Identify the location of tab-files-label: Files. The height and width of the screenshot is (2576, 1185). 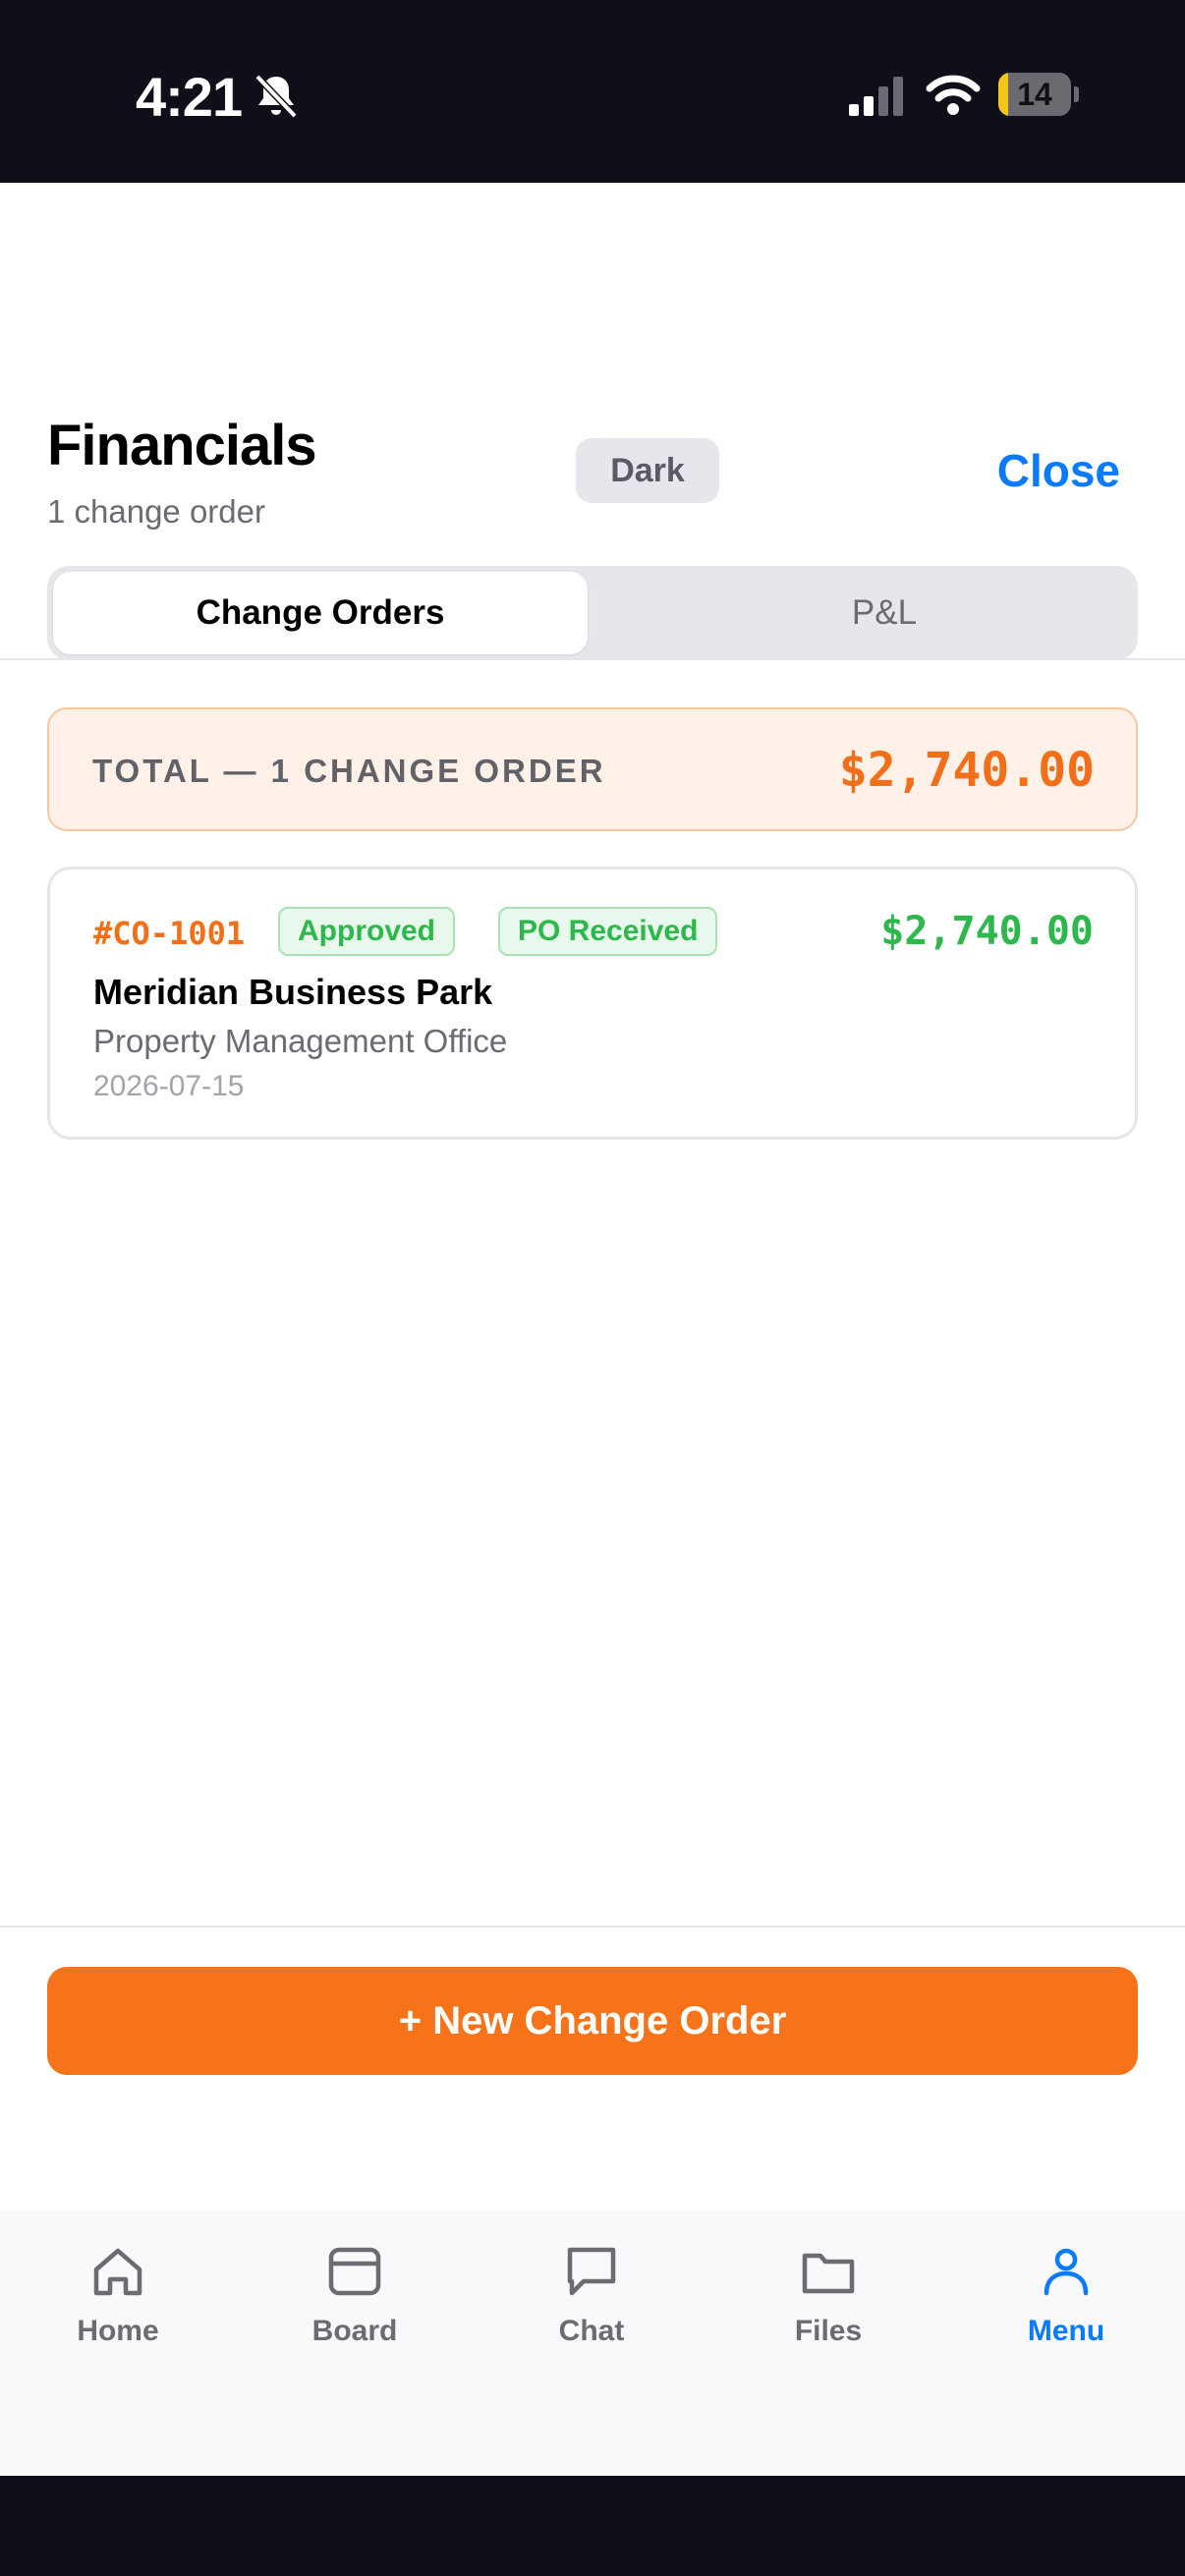
(829, 2331).